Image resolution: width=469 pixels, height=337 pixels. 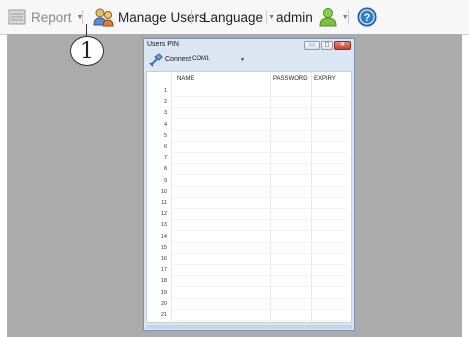 What do you see at coordinates (249, 304) in the screenshot?
I see `table-row: 20` at bounding box center [249, 304].